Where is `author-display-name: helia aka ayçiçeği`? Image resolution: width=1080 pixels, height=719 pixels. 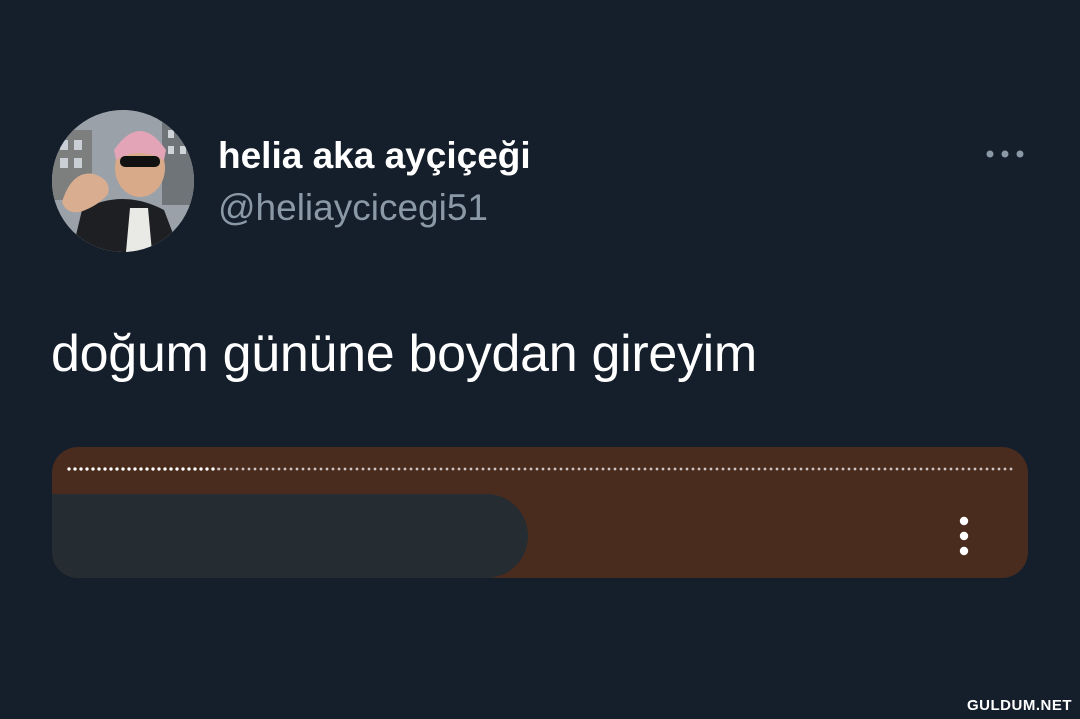
author-display-name: helia aka ayçiçeği is located at coordinates (374, 156).